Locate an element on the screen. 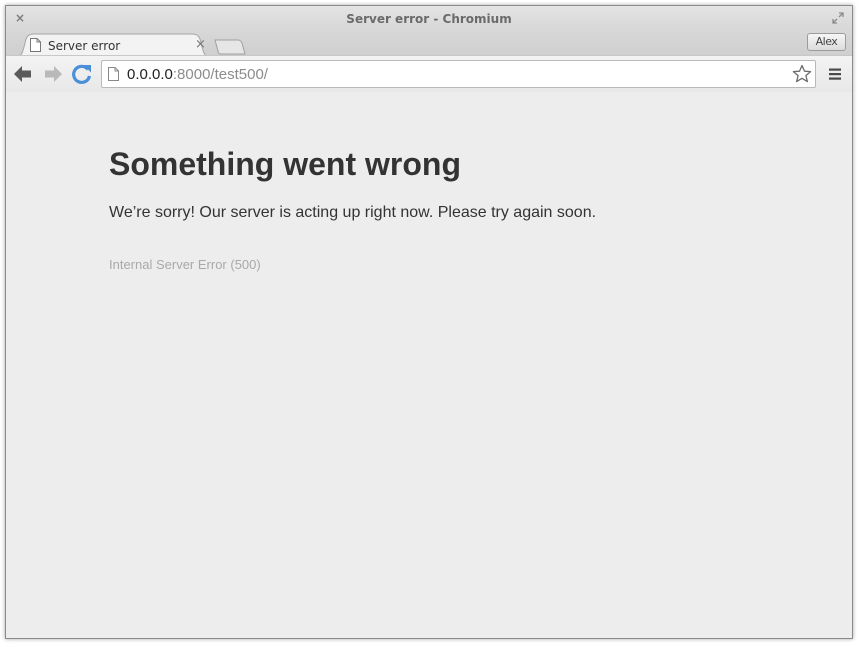 This screenshot has height=647, width=861. tab-server-error: Server error × is located at coordinates (113, 45).